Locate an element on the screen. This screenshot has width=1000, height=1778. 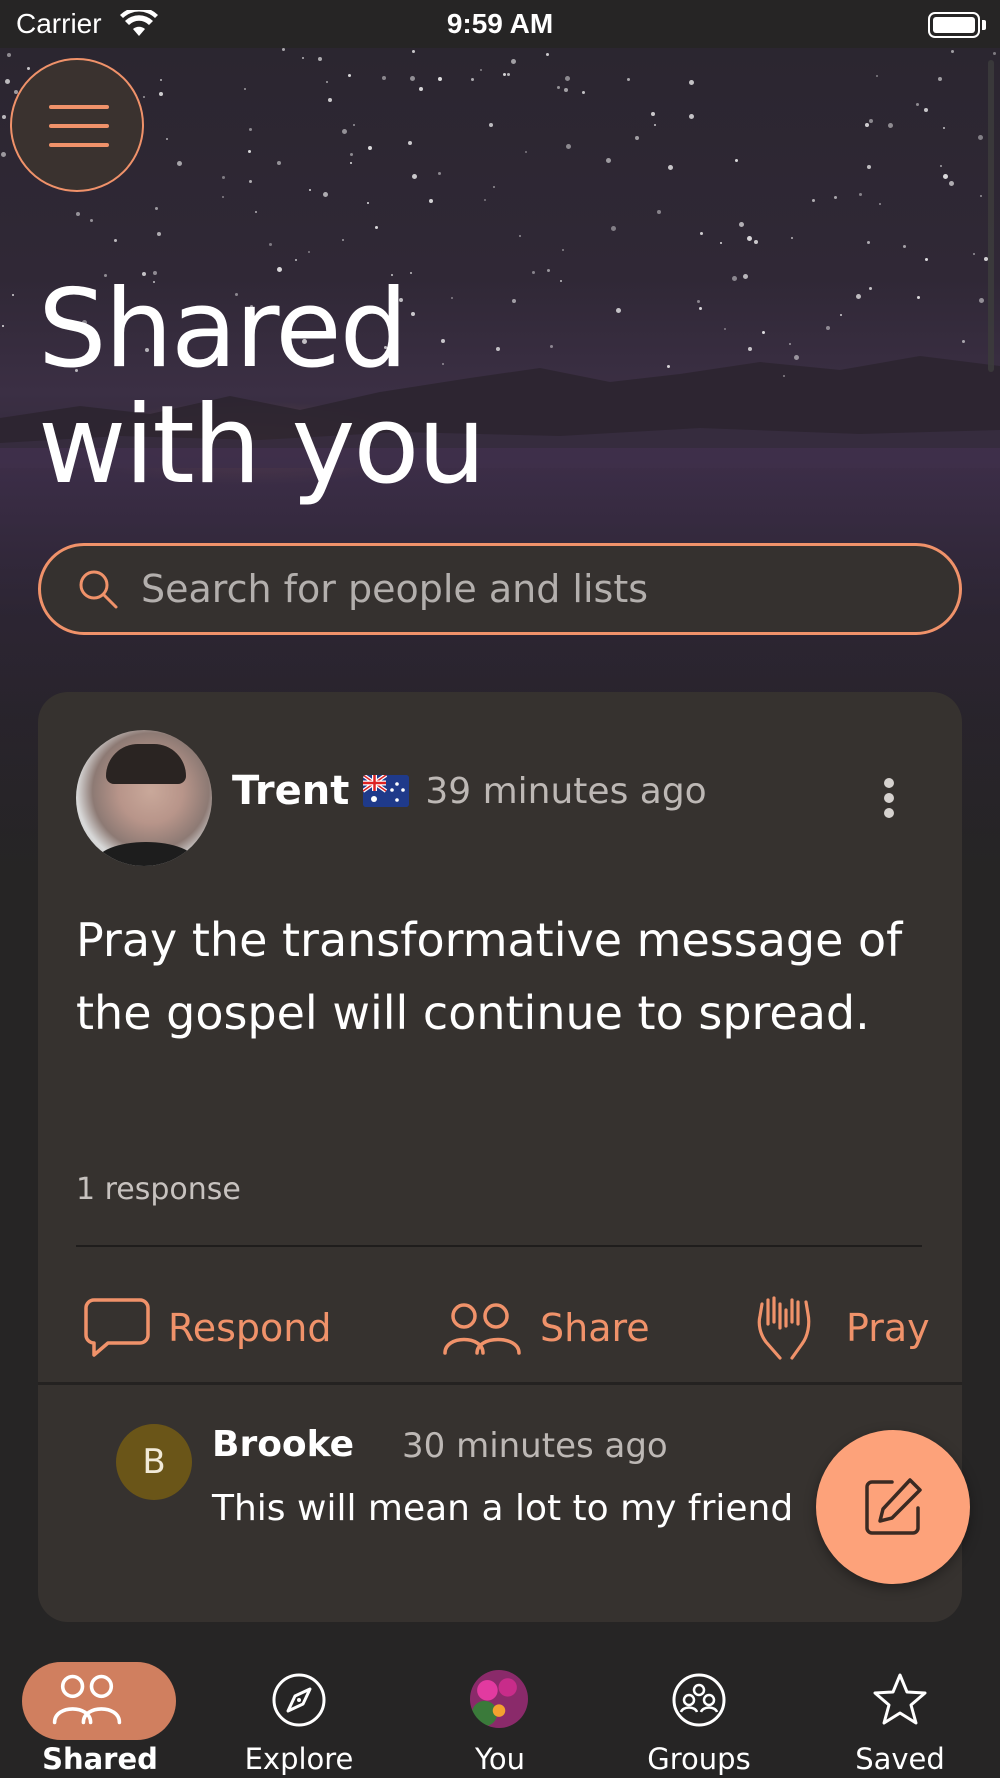
tab-you: You is located at coordinates (500, 1709).